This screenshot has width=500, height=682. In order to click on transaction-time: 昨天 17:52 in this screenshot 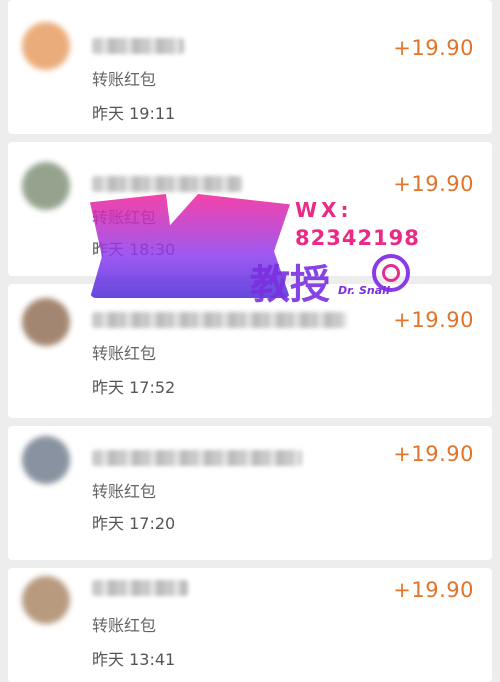, I will do `click(134, 387)`.